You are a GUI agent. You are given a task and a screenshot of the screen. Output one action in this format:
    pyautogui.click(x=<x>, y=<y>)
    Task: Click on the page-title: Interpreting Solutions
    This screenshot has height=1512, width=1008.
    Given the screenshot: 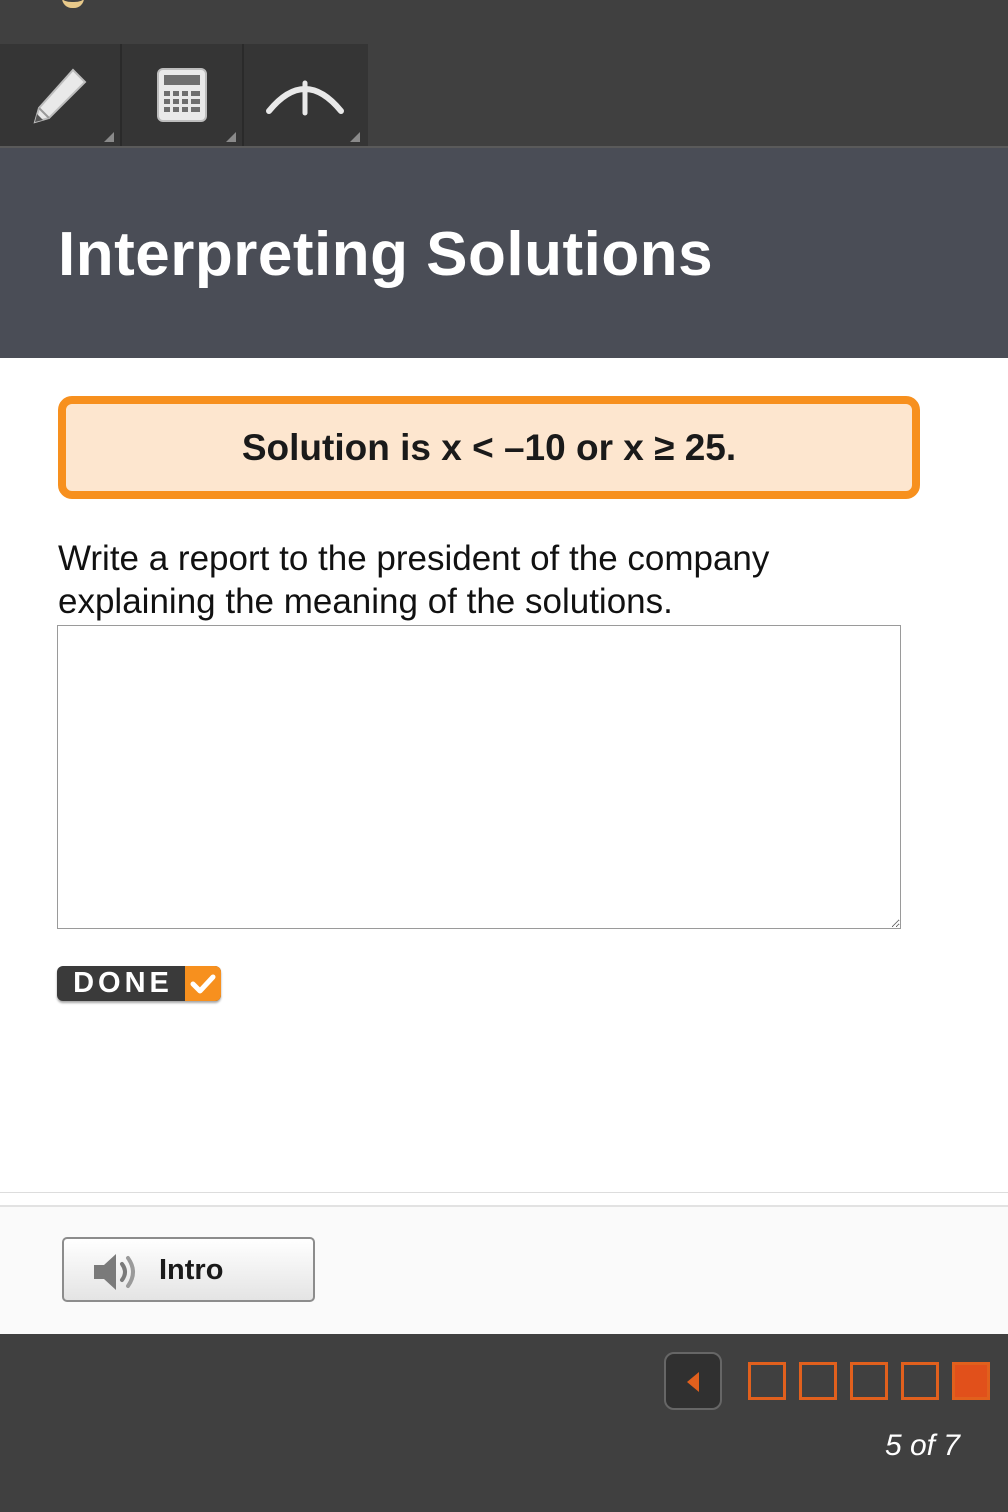 What is the action you would take?
    pyautogui.click(x=386, y=254)
    